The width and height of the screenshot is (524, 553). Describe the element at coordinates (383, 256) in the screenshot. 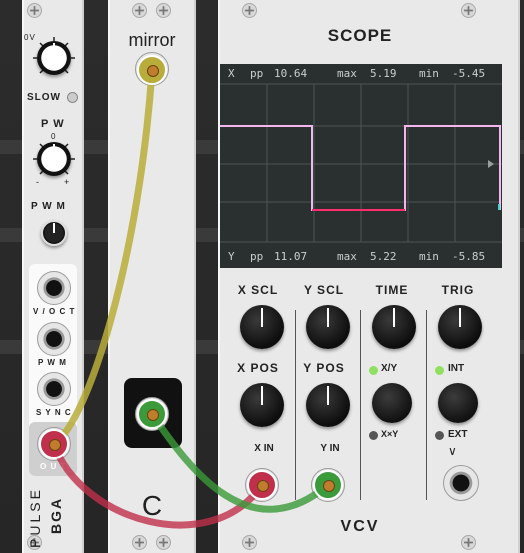

I see `y-max-value: 5.22` at that location.